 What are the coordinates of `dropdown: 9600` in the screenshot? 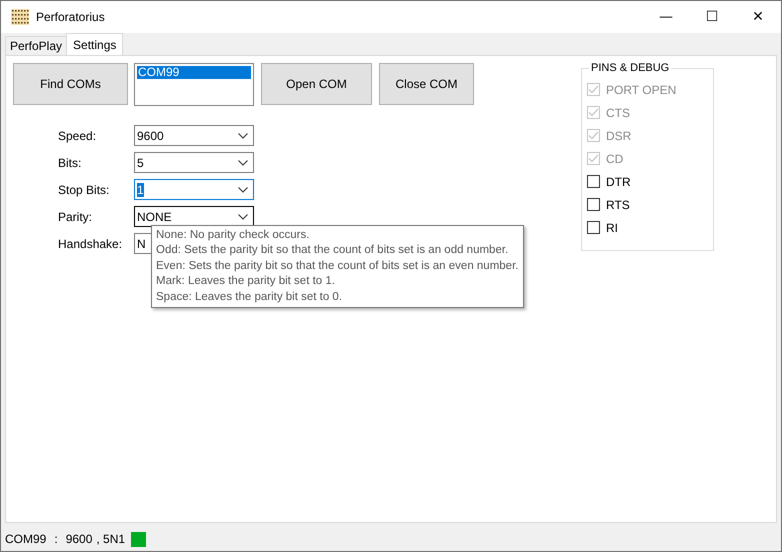 It's located at (194, 135).